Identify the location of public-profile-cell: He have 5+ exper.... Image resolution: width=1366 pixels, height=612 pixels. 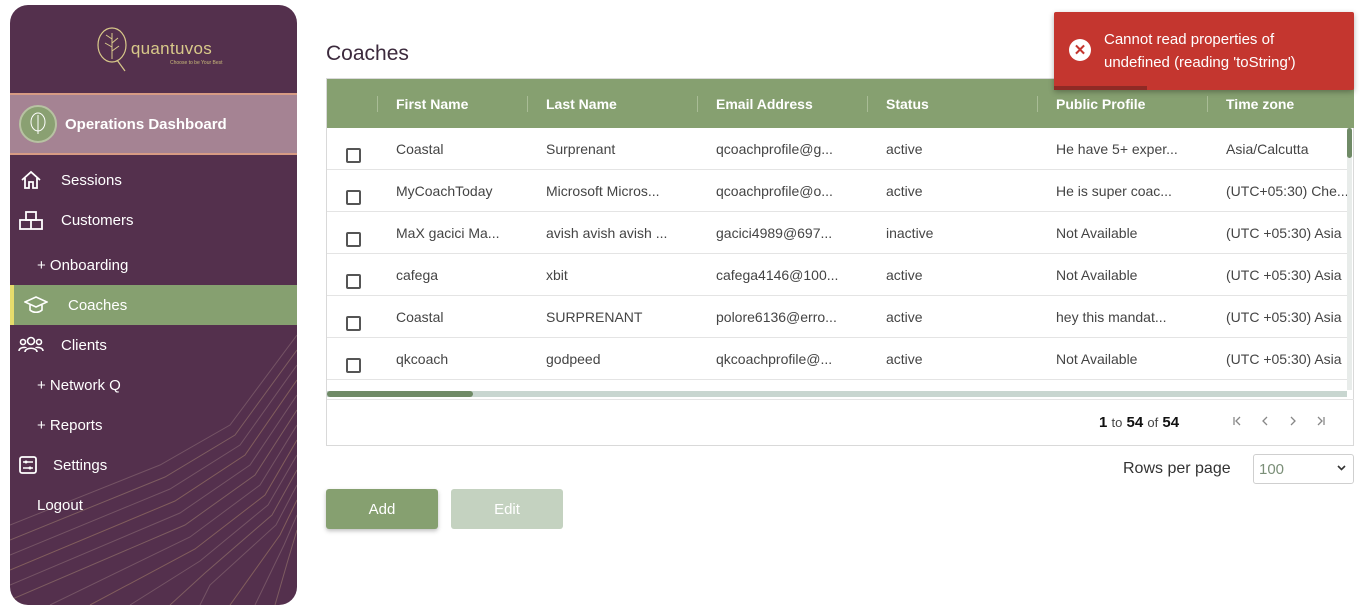
(1117, 149).